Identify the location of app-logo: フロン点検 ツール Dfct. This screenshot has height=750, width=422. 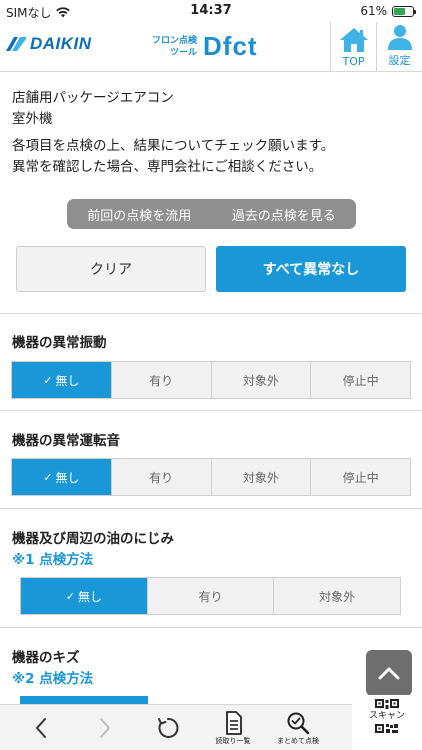
(205, 46).